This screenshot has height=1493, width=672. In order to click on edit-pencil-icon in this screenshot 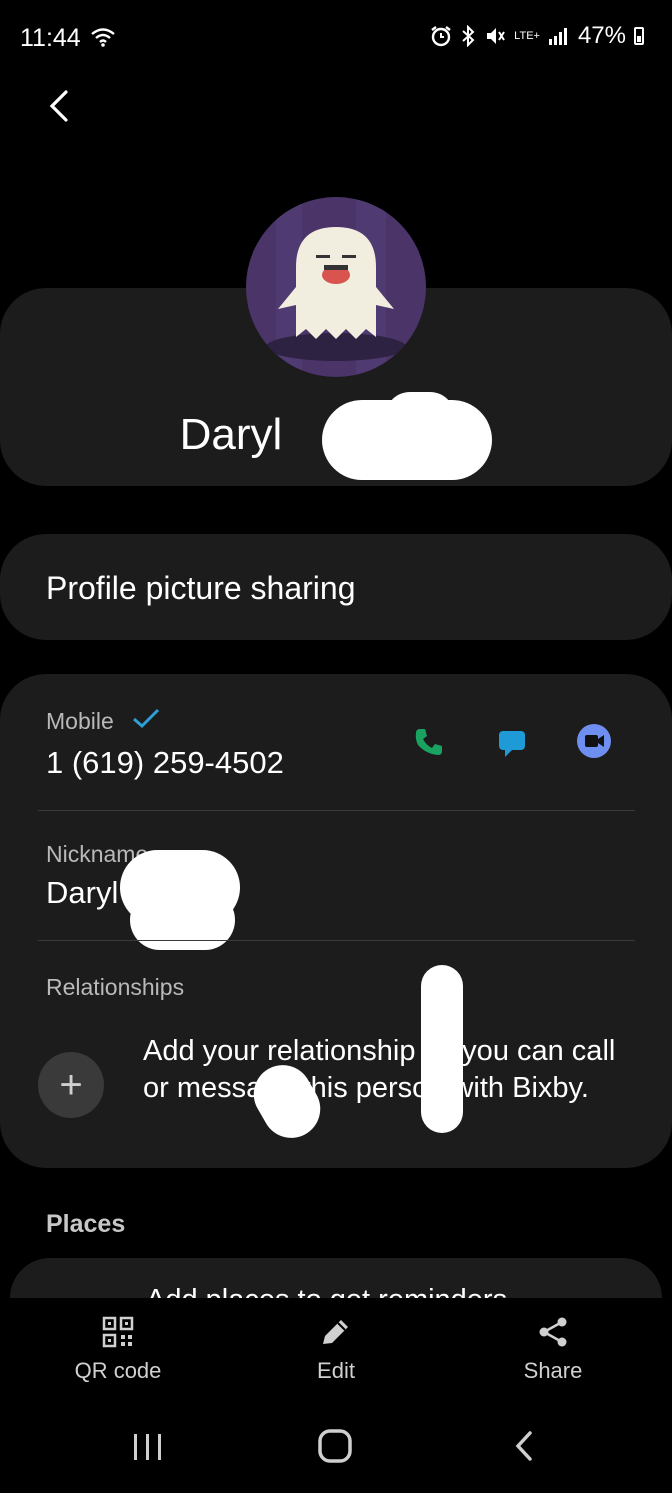, I will do `click(335, 1332)`.